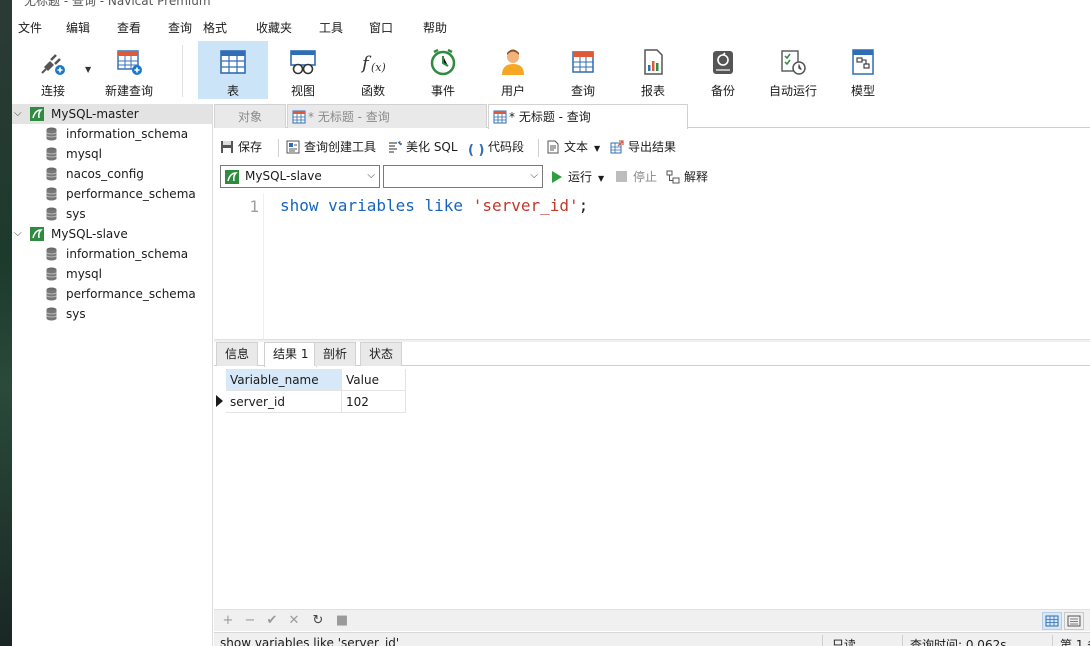 The width and height of the screenshot is (1090, 646). What do you see at coordinates (233, 62) in the screenshot?
I see `table-icon` at bounding box center [233, 62].